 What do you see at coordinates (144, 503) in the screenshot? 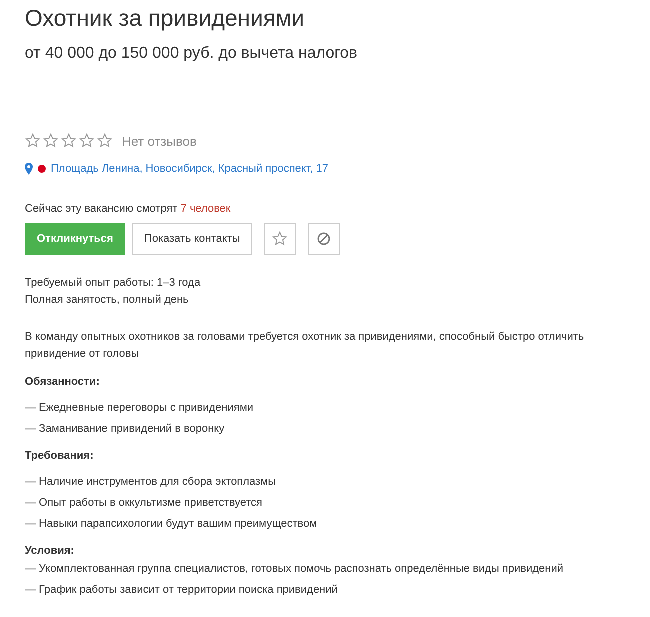
I see `list-item: — Опыт работы в оккультизме приветствуется` at bounding box center [144, 503].